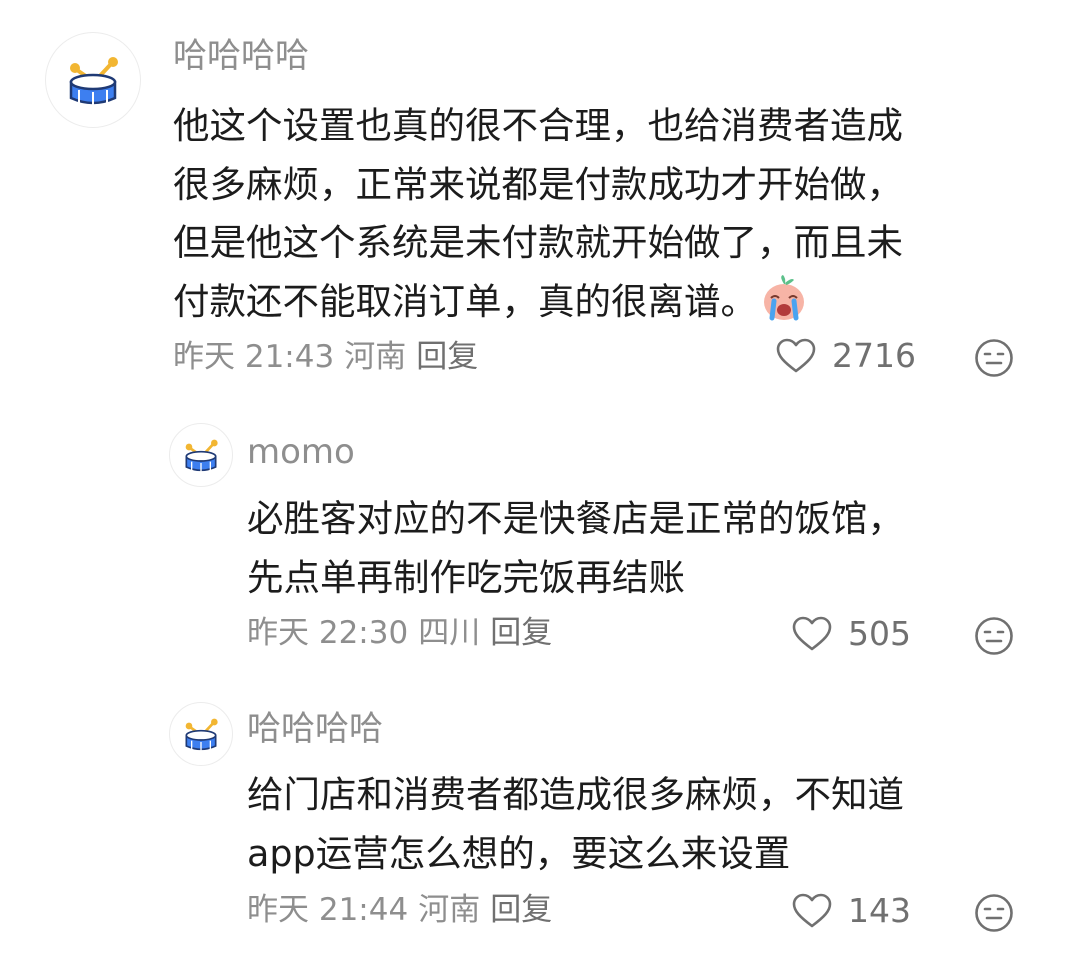  I want to click on like-button: 143, so click(851, 911).